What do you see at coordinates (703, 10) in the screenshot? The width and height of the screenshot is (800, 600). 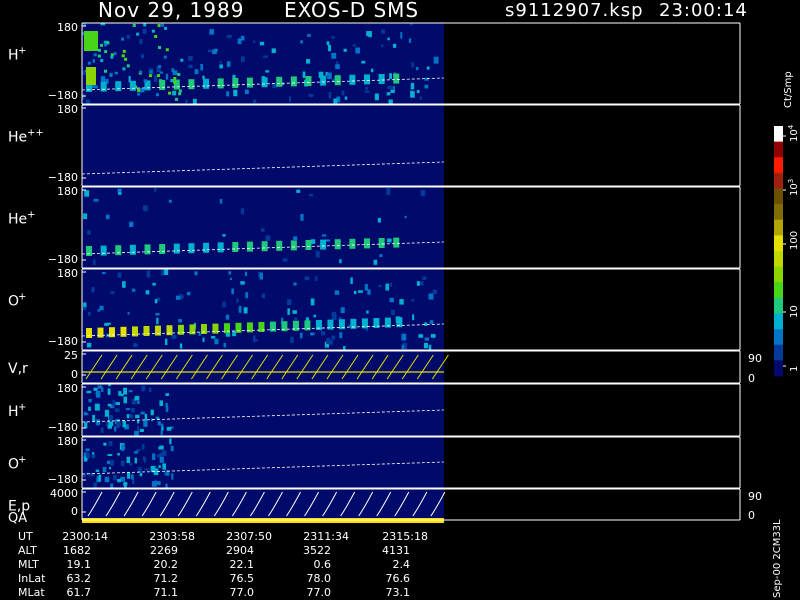 I see `header-time: 23:00:14` at bounding box center [703, 10].